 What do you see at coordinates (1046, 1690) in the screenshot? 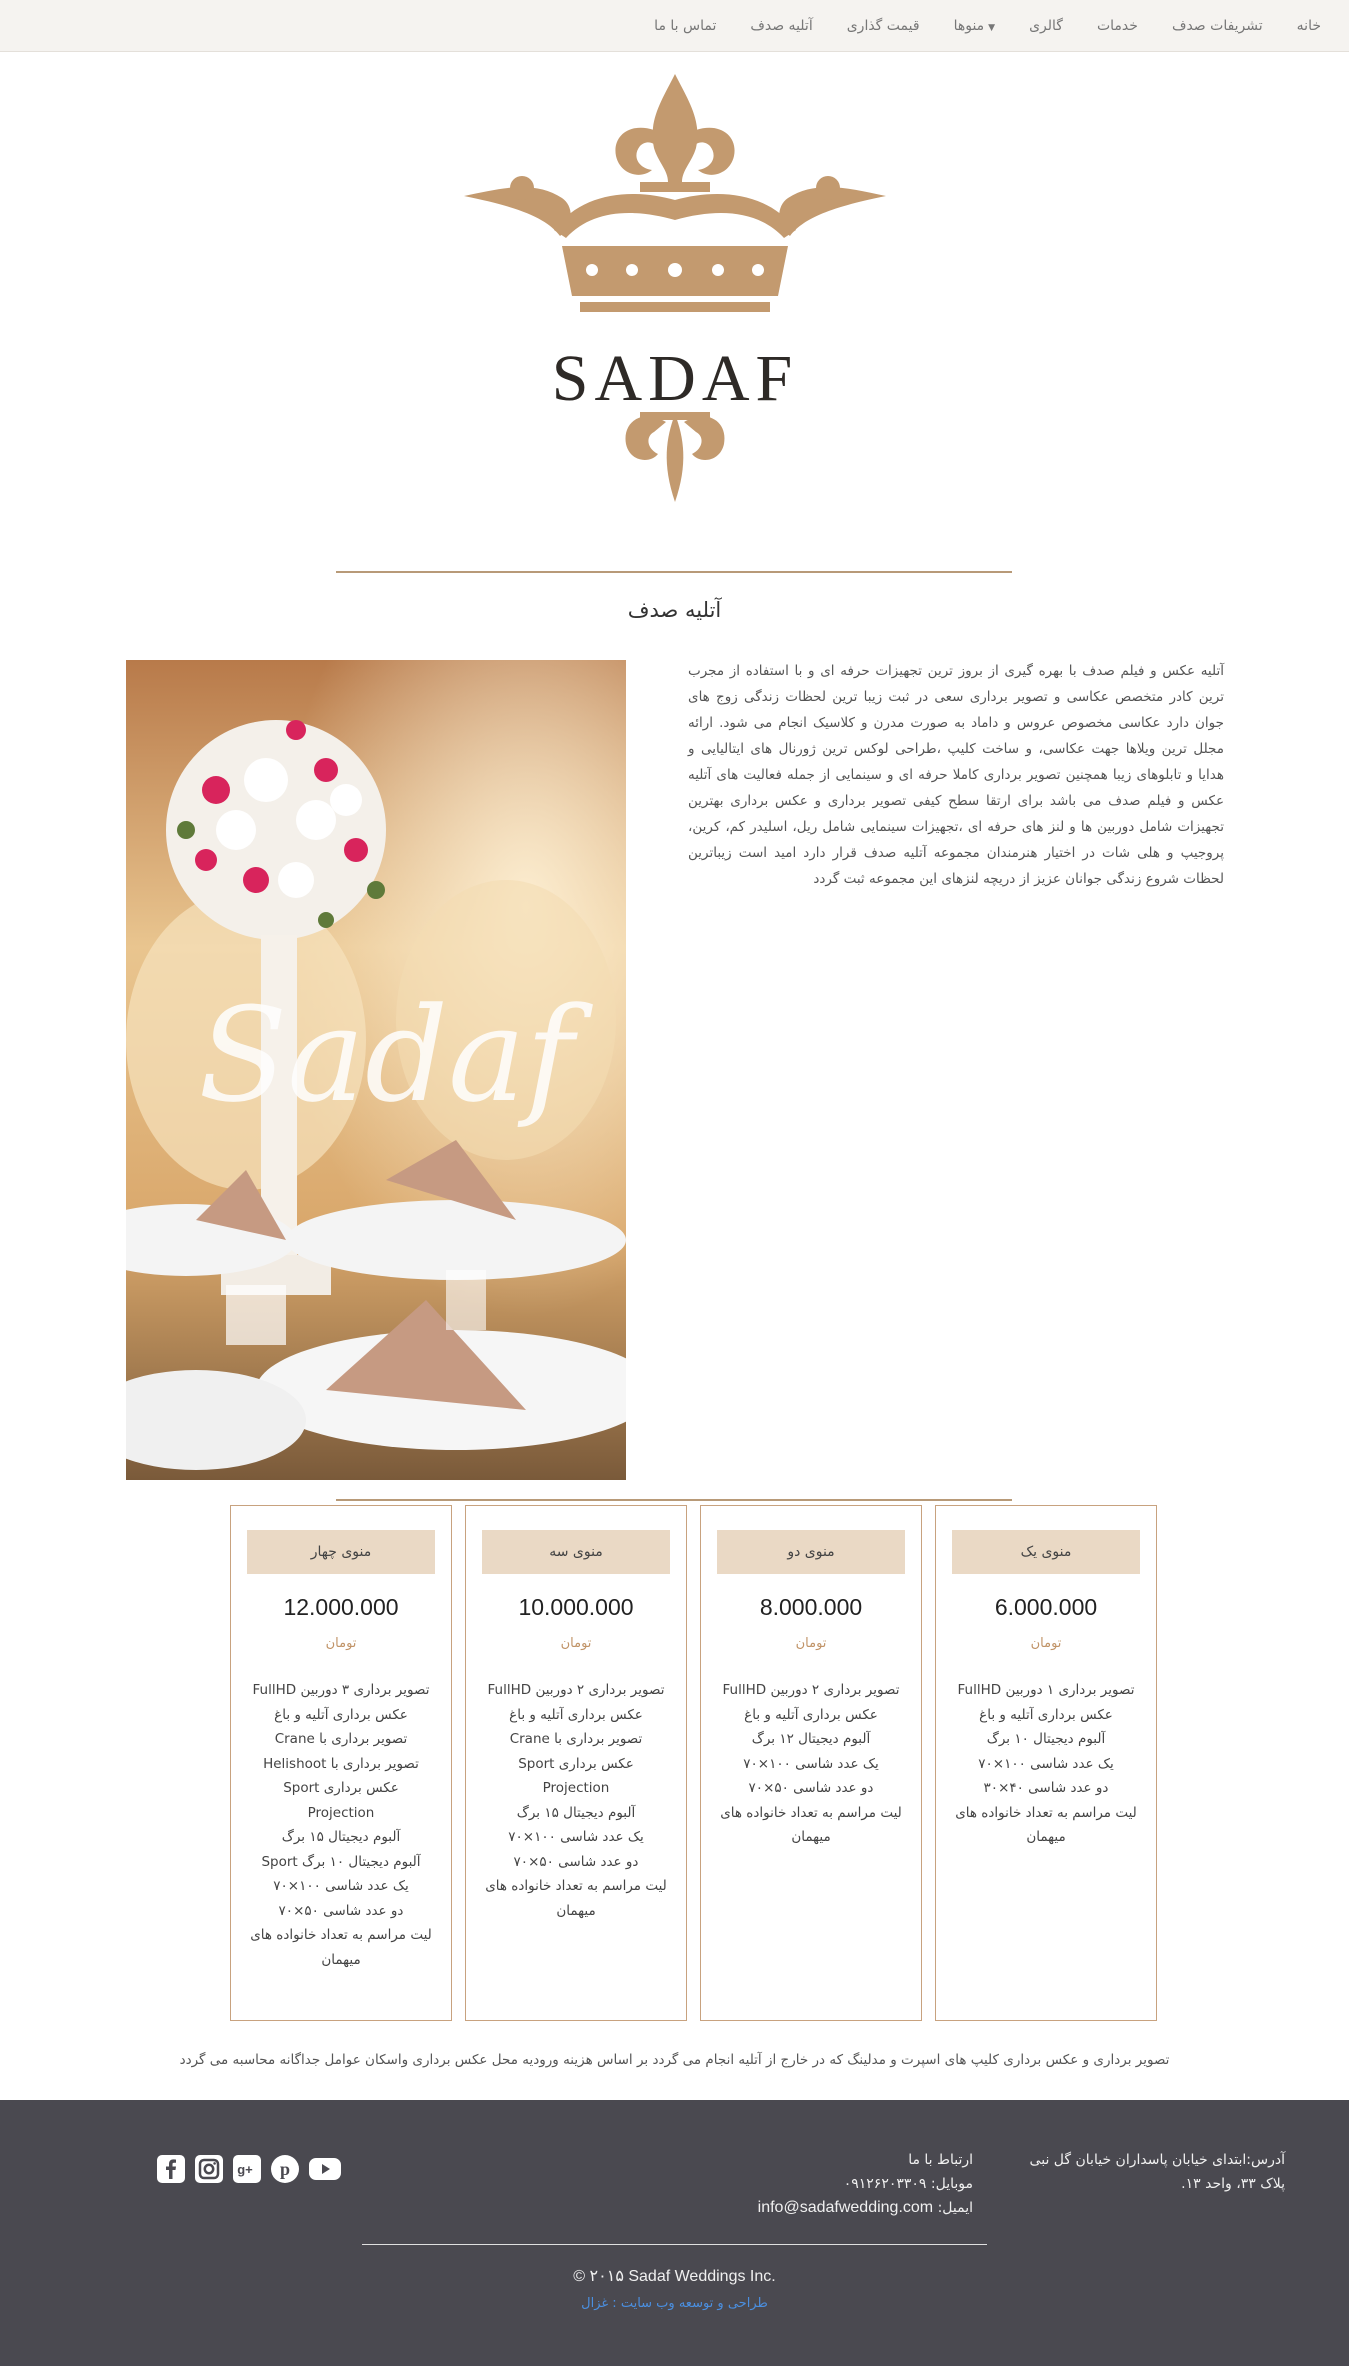
I see `feature-item: تصویر برداری ۱ دوربین FullHD` at bounding box center [1046, 1690].